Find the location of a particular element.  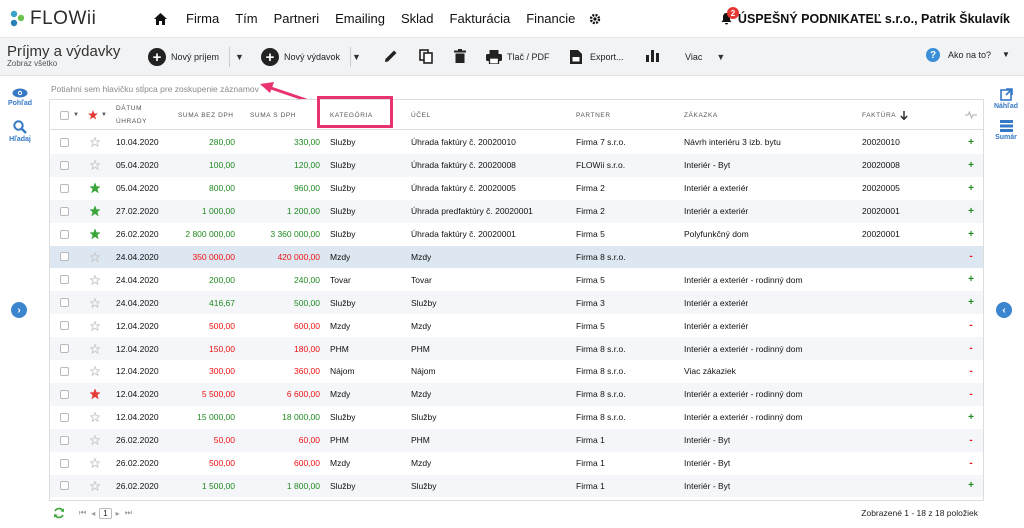

sidebar-item-preview: Náhľad is located at coordinates (1006, 99).